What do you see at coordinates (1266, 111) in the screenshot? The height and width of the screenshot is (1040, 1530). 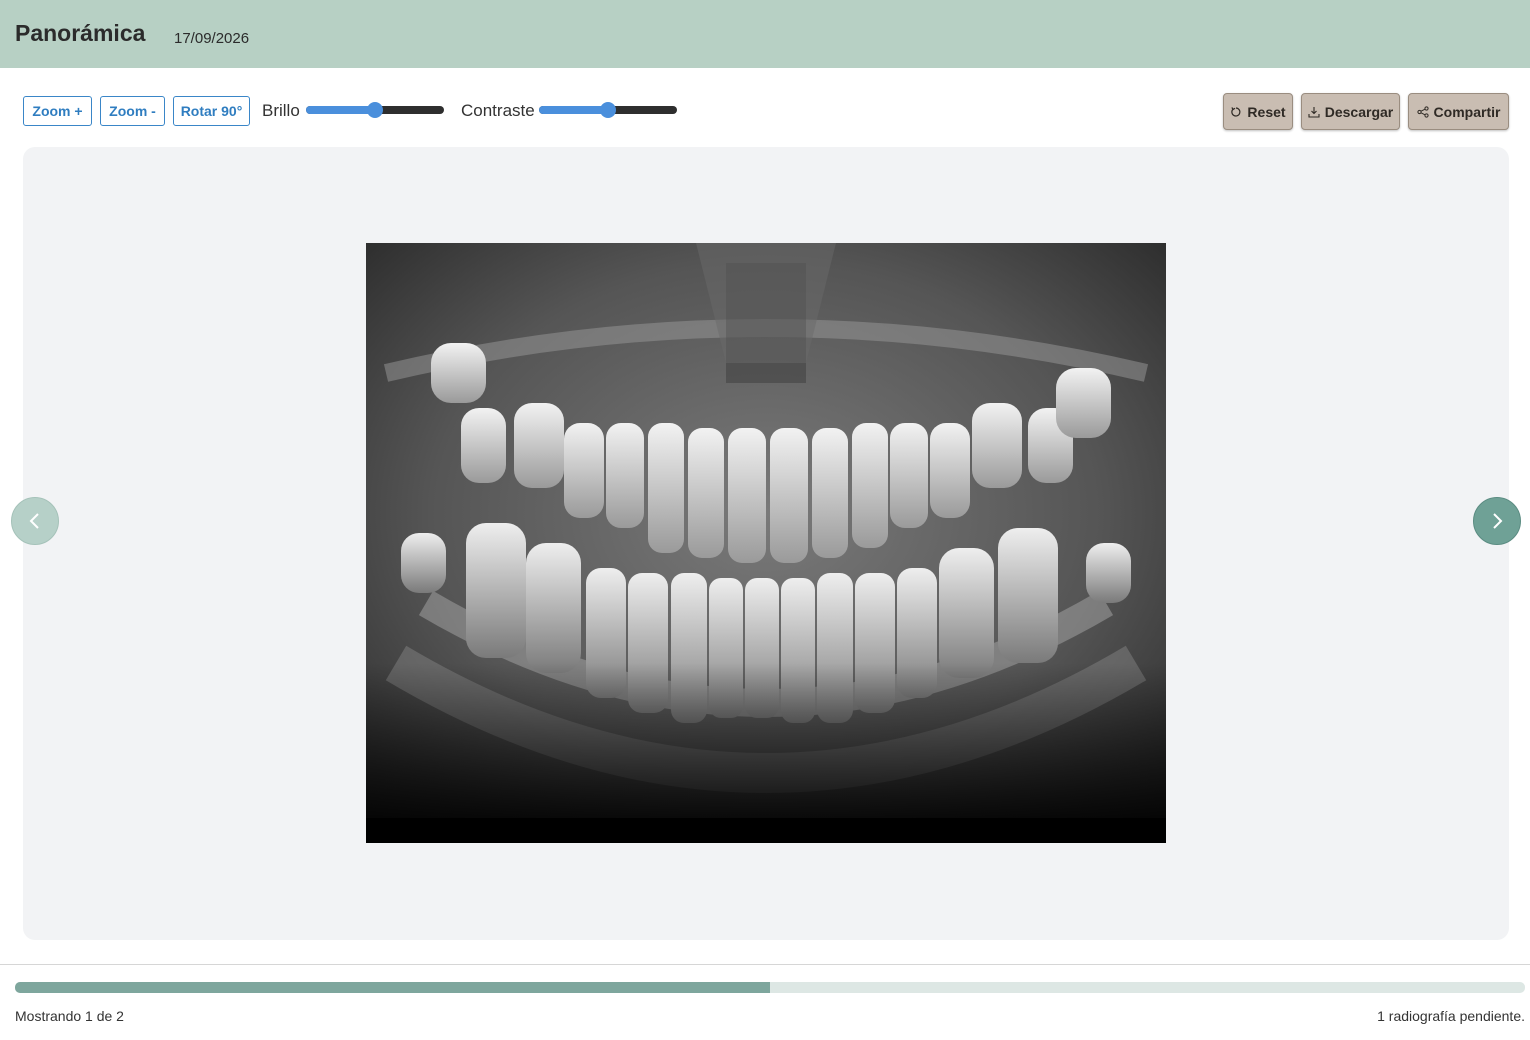 I see `reset-button-label: Reset` at bounding box center [1266, 111].